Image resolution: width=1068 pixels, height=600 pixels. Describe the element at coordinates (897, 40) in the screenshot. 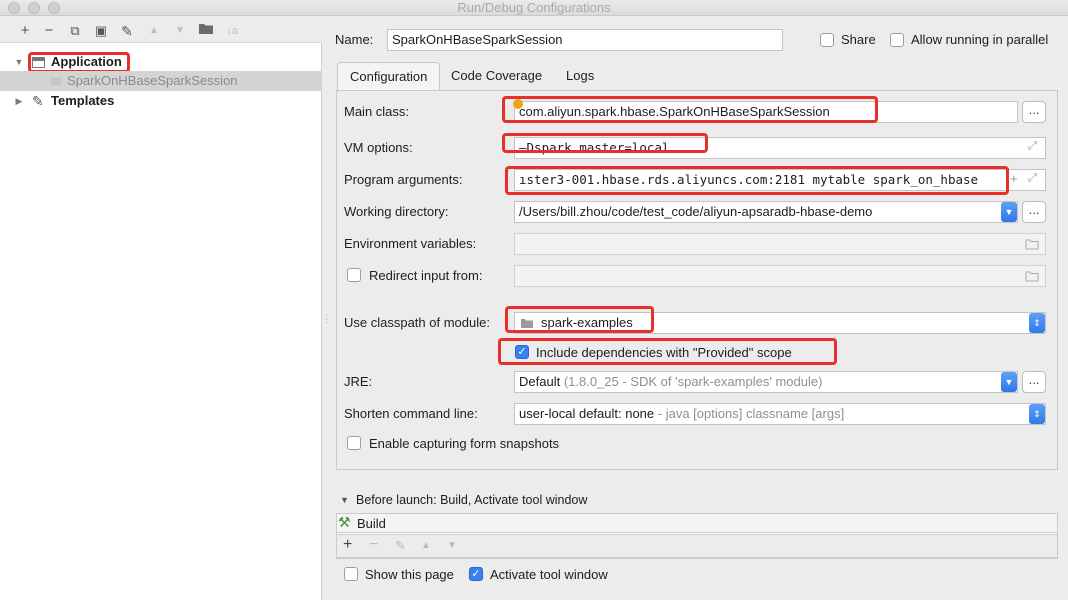

I see `parallel-checkbox` at that location.